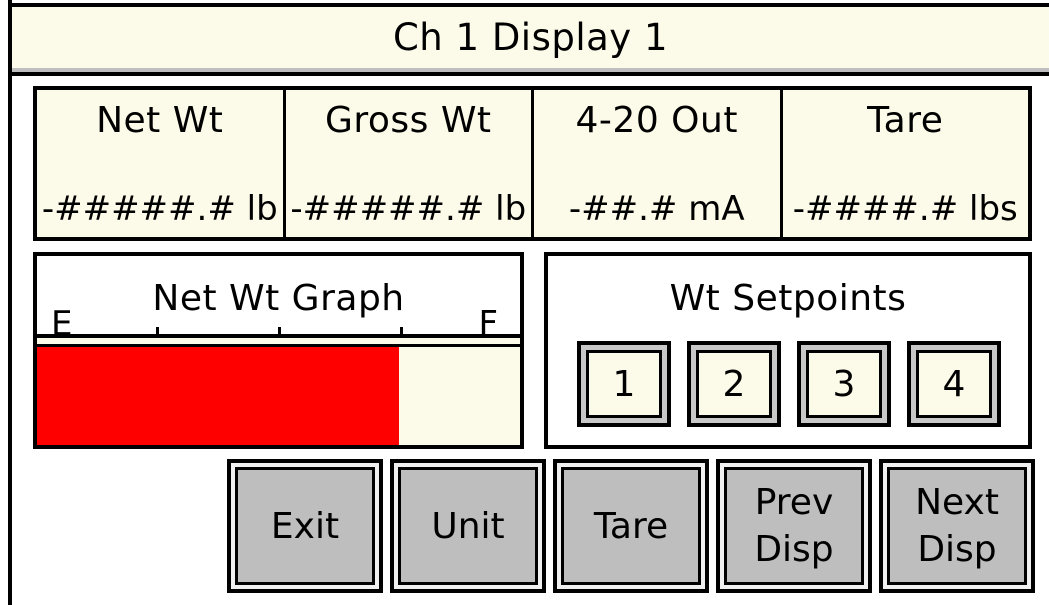 Image resolution: width=1049 pixels, height=605 pixels. Describe the element at coordinates (160, 120) in the screenshot. I see `readout-label: Net Wt` at that location.